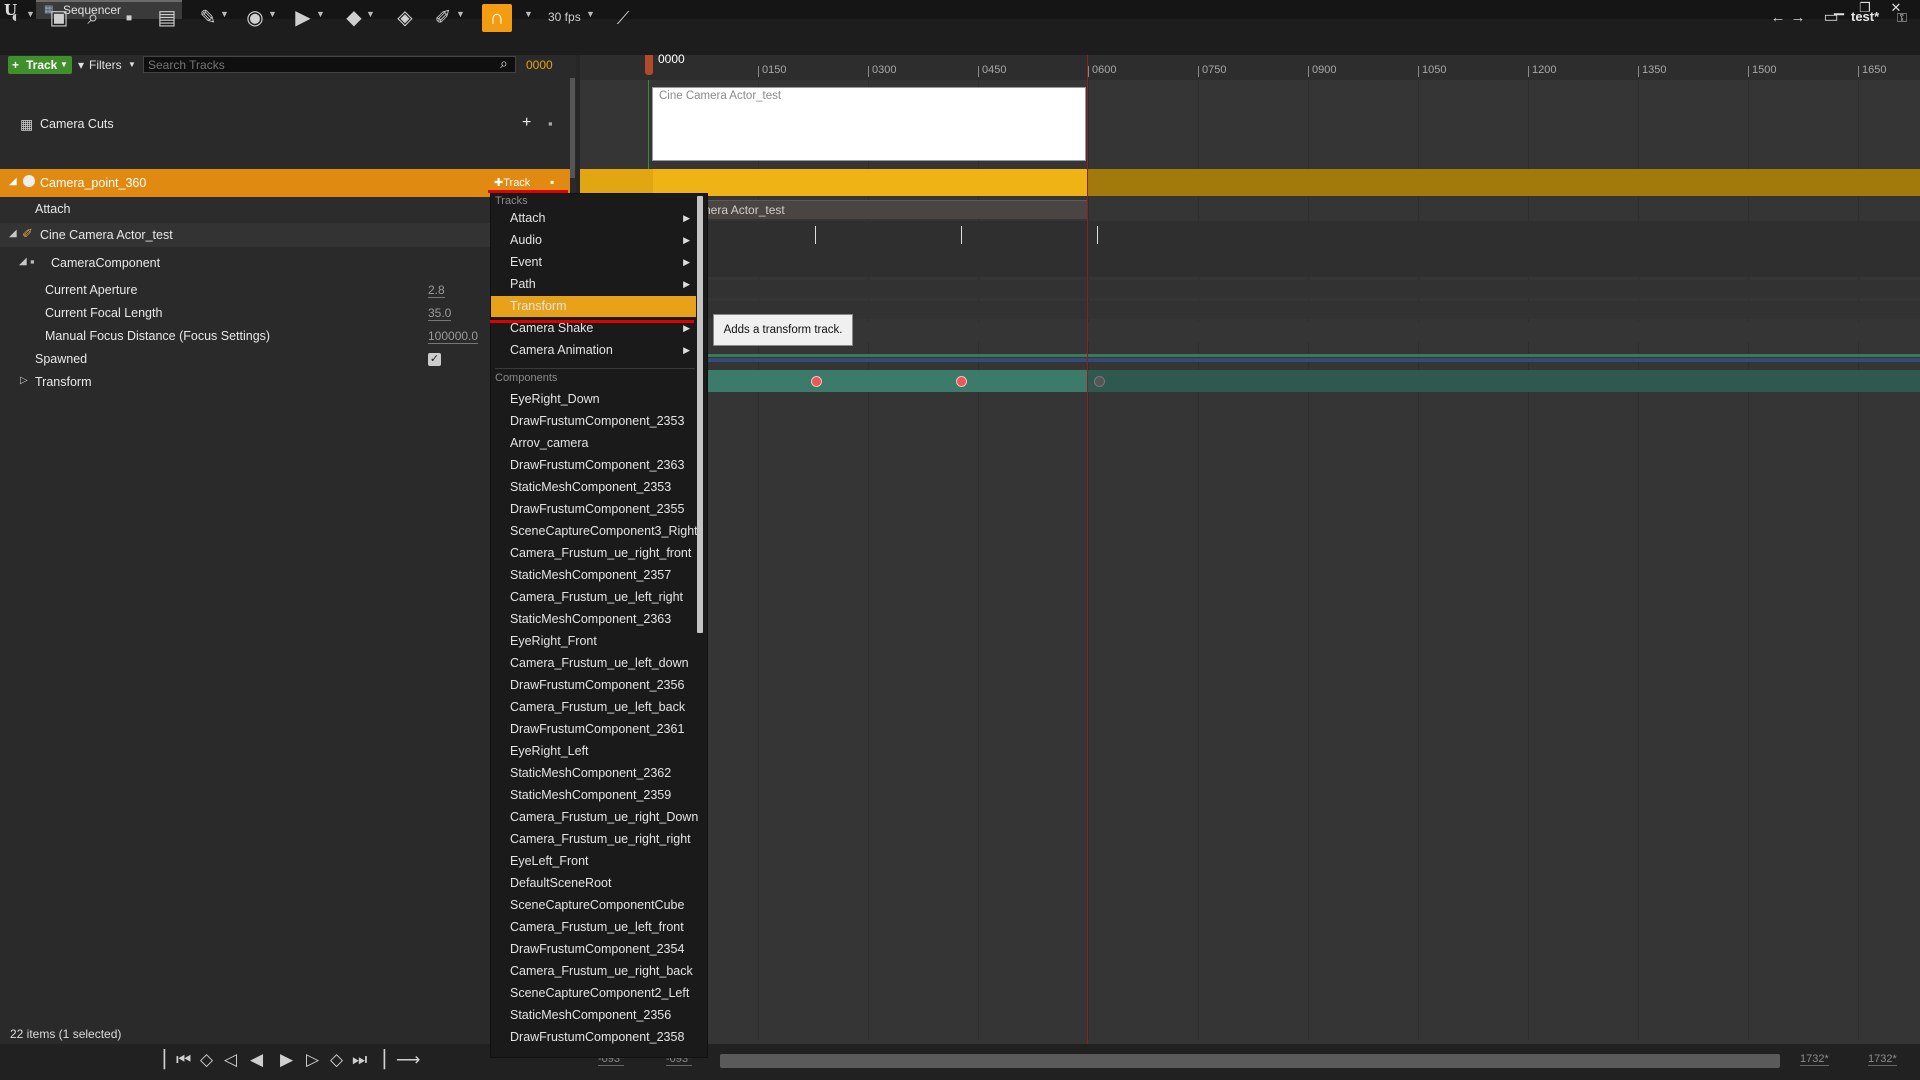  I want to click on menu-item-component: Camera_Frustum_ue_right_Down, so click(594, 817).